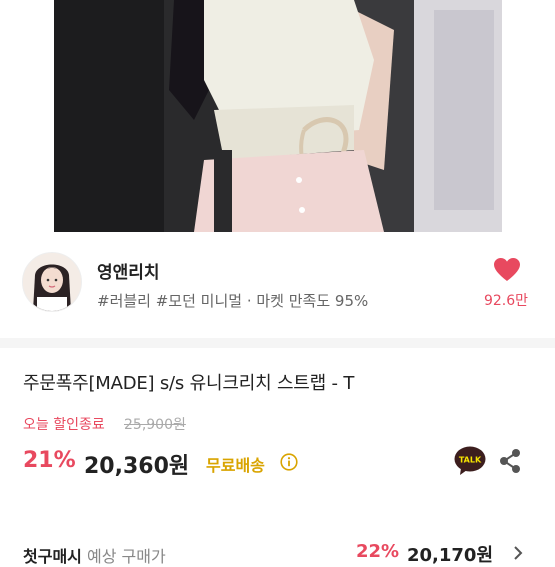 The height and width of the screenshot is (567, 555). I want to click on original-price: 25,900원, so click(155, 425).